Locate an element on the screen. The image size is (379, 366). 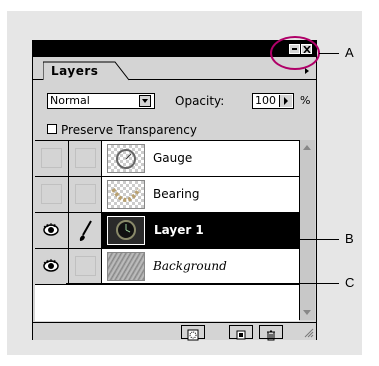
layer-name: Background is located at coordinates (190, 266).